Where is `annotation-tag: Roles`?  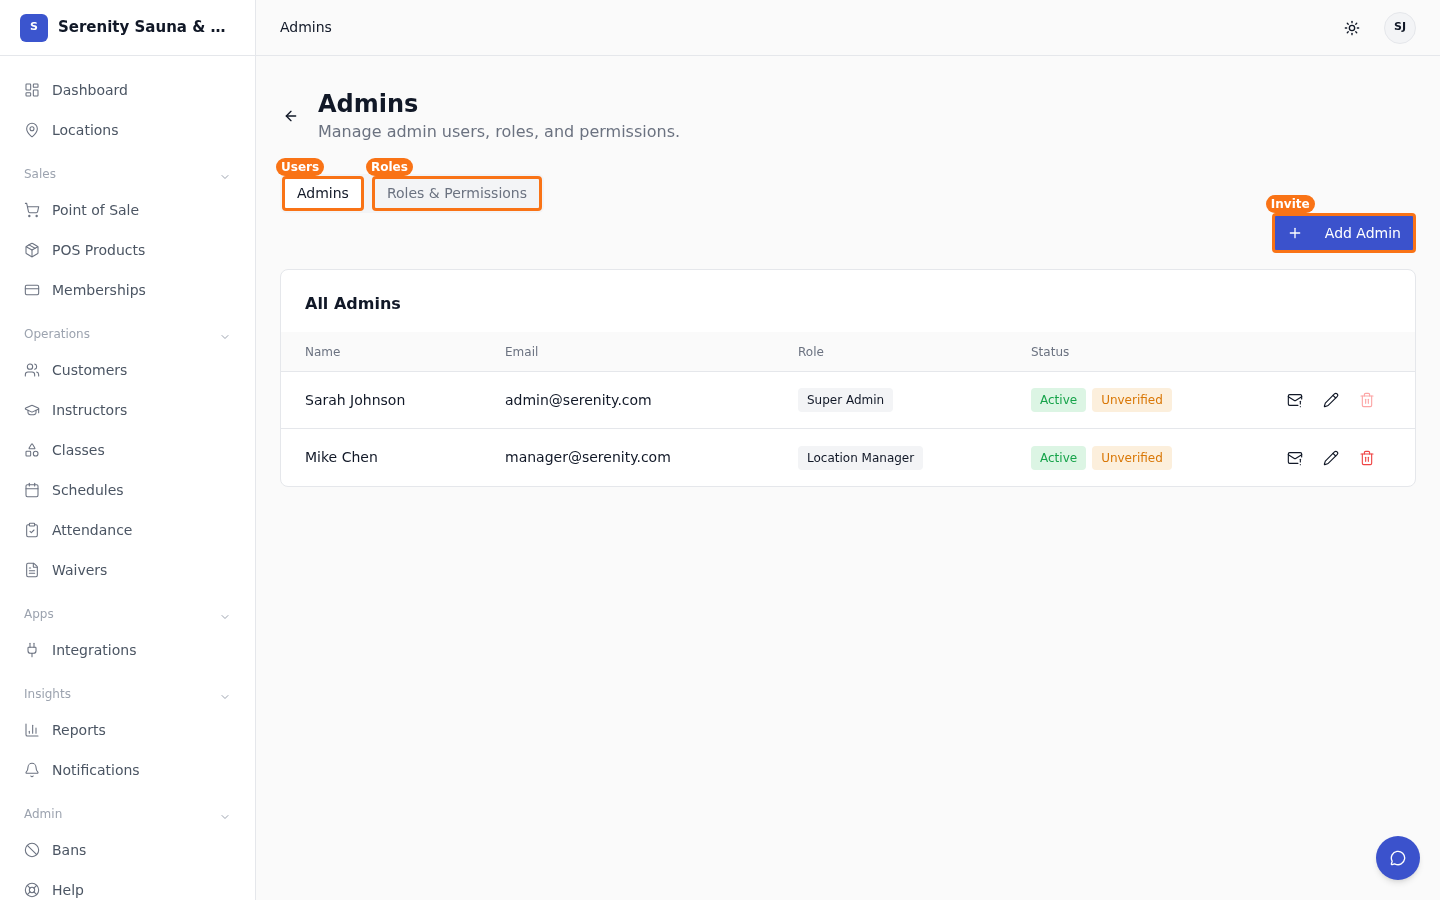
annotation-tag: Roles is located at coordinates (389, 167).